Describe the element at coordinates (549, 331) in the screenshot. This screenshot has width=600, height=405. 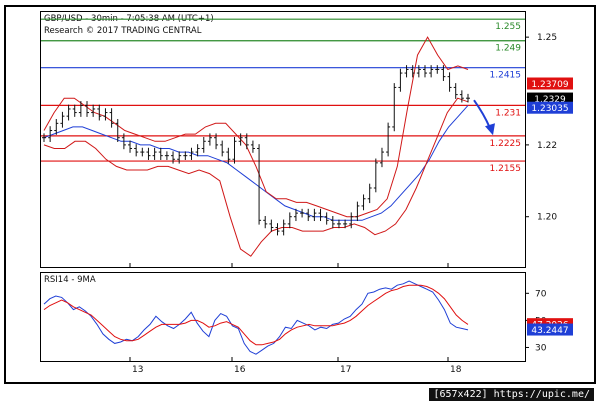
I see `rsi-badge-label: 43.2447` at that location.